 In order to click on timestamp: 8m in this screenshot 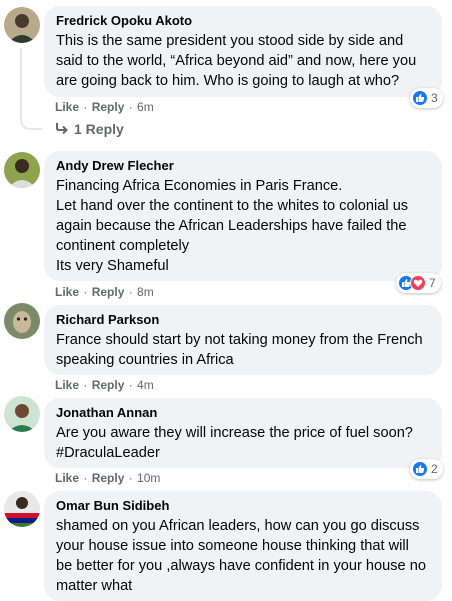, I will do `click(145, 292)`.